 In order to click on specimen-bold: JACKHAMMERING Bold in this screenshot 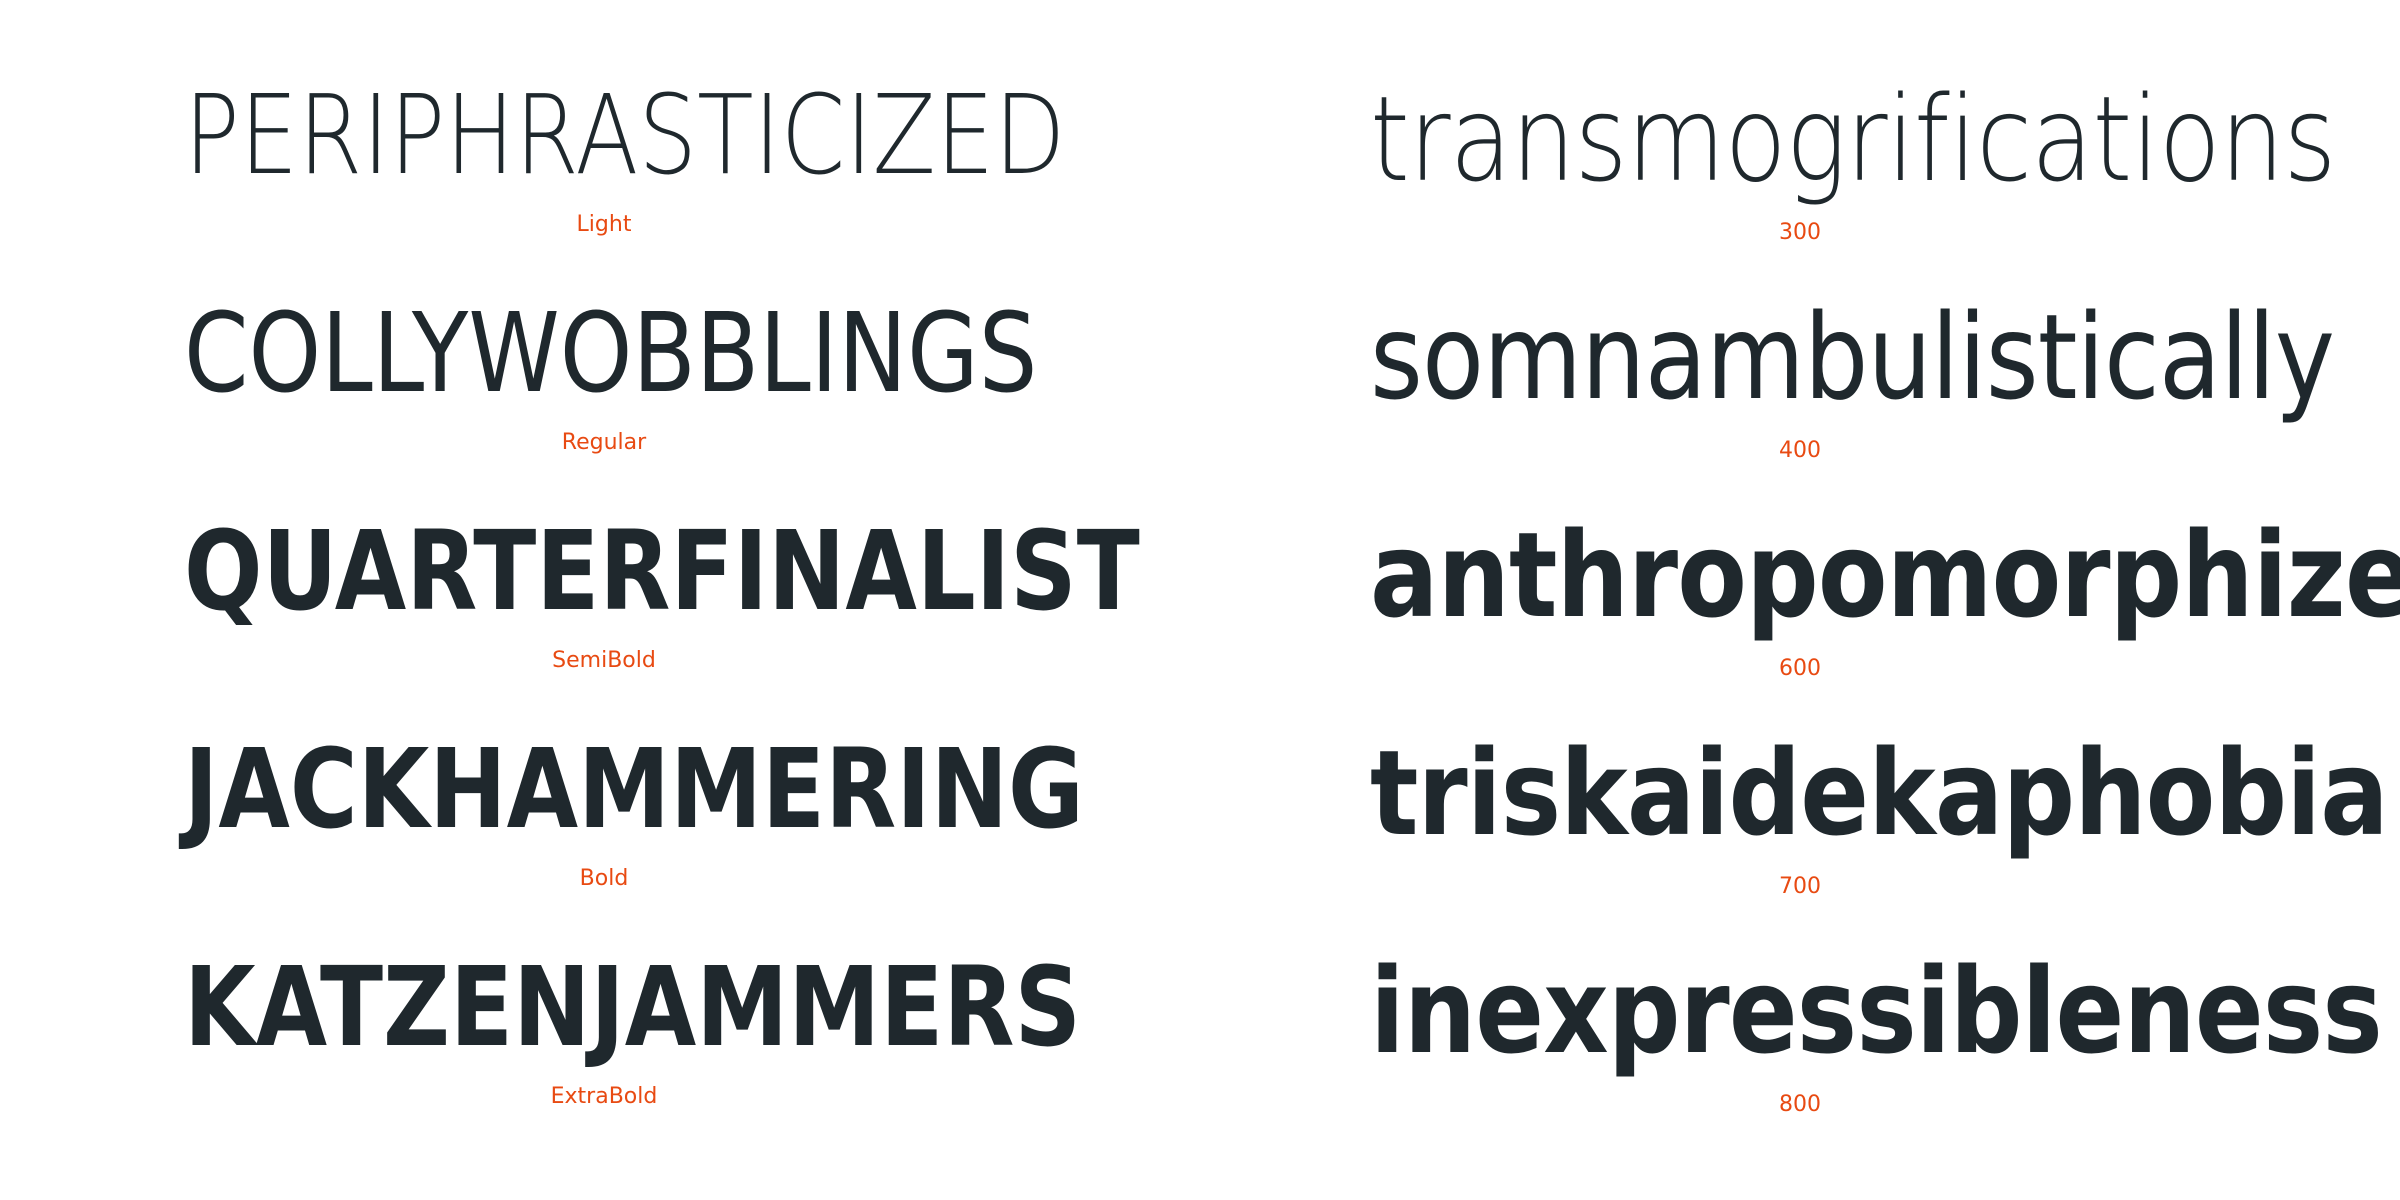, I will do `click(604, 812)`.